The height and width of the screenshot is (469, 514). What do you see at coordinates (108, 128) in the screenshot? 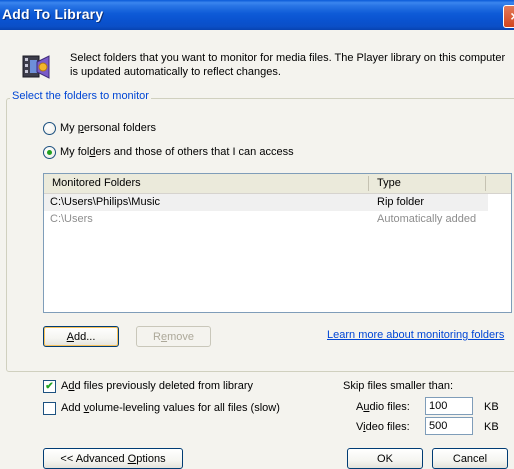
I see `personal-folders-label: My personal folders` at bounding box center [108, 128].